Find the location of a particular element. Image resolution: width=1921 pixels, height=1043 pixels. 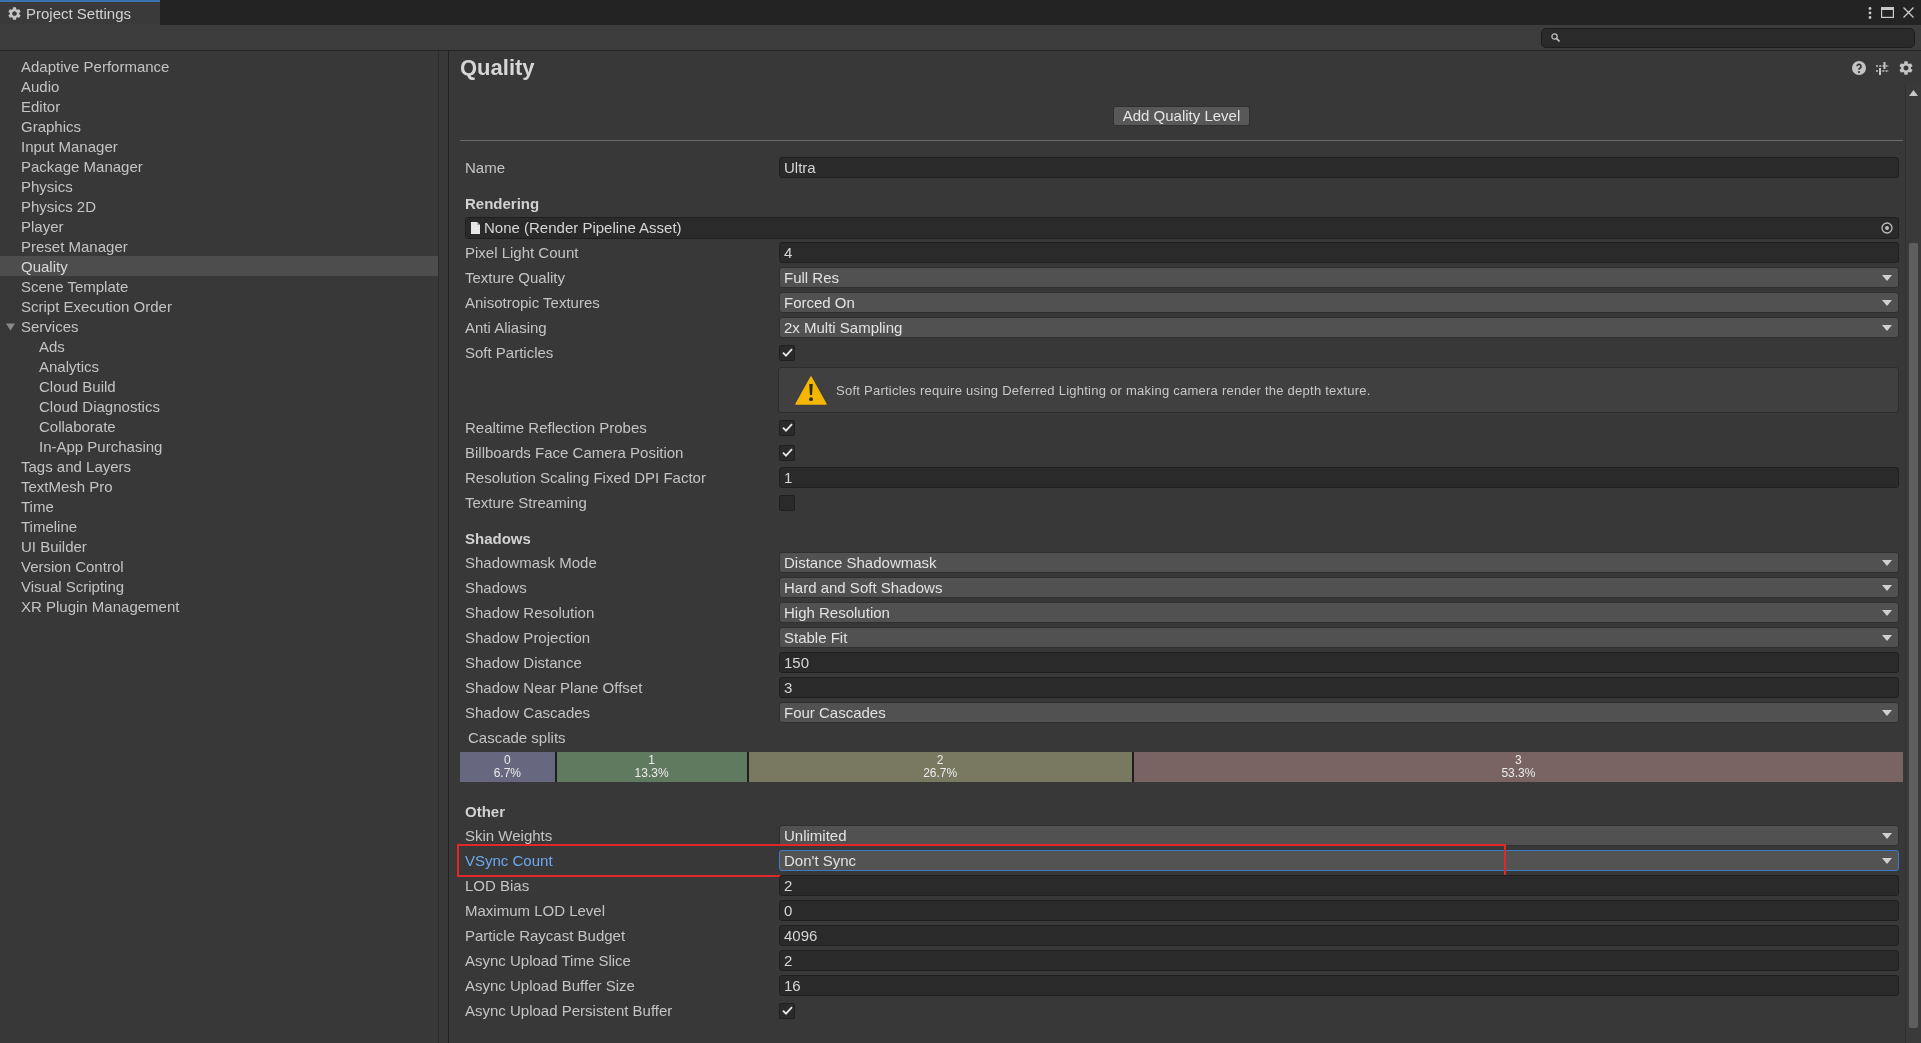

close-icon is located at coordinates (1908, 12).